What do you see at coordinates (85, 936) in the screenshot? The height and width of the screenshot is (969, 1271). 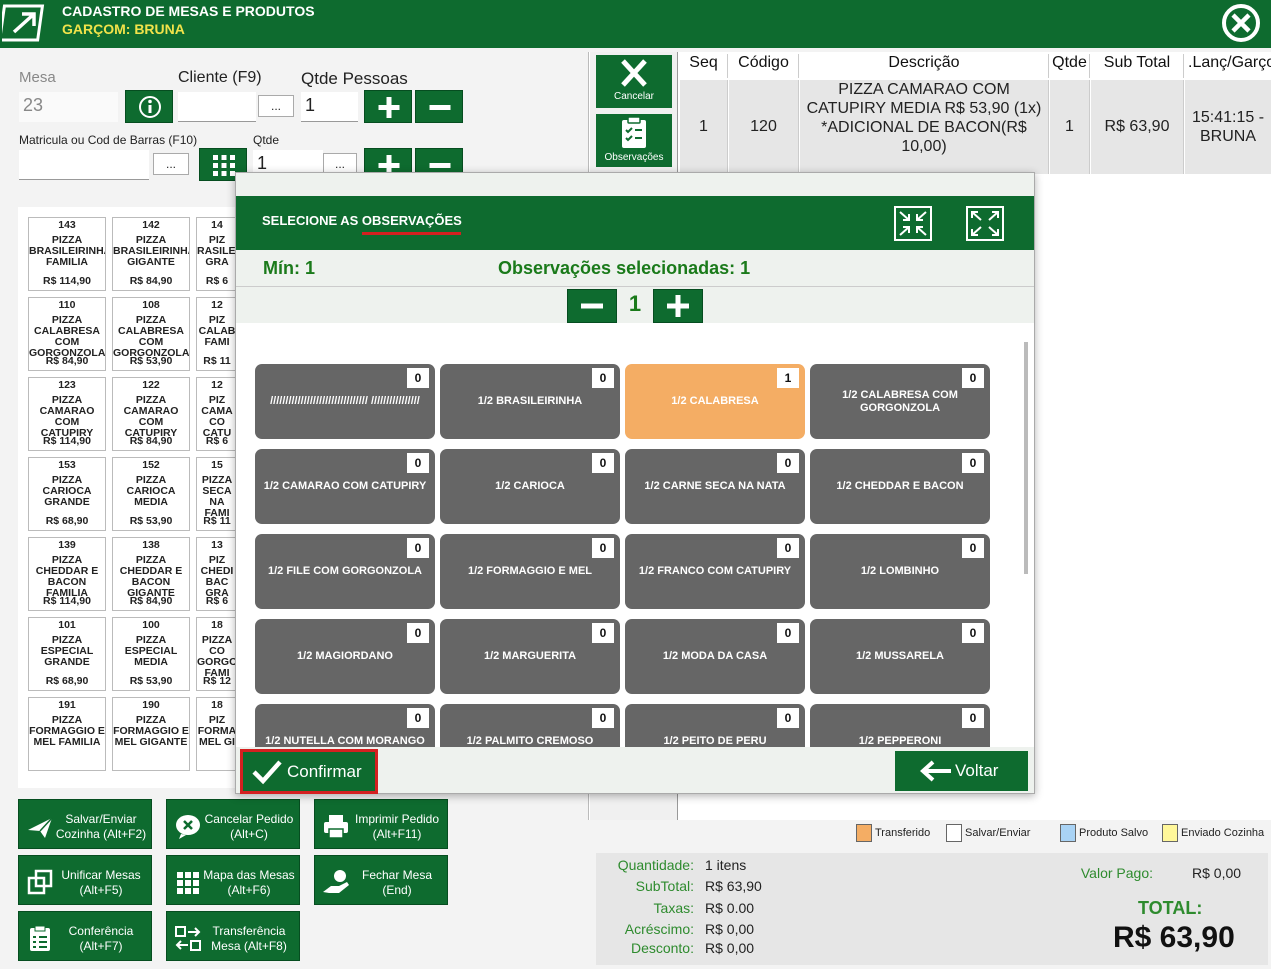 I see `action-button: Conferência (Alt+F7)` at bounding box center [85, 936].